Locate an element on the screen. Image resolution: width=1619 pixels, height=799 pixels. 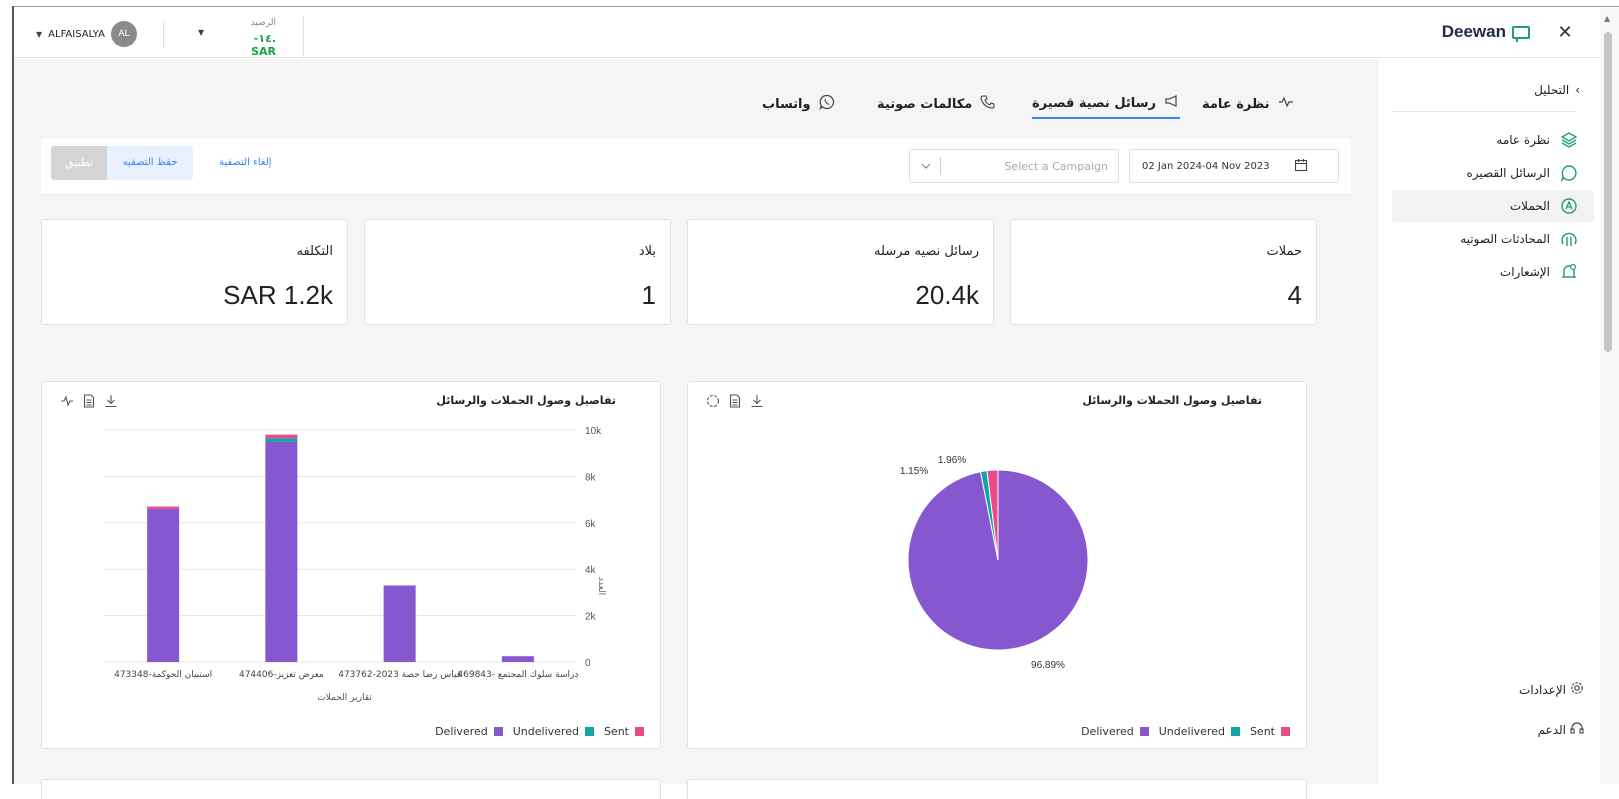
y-tick-label: 6k is located at coordinates (591, 524).